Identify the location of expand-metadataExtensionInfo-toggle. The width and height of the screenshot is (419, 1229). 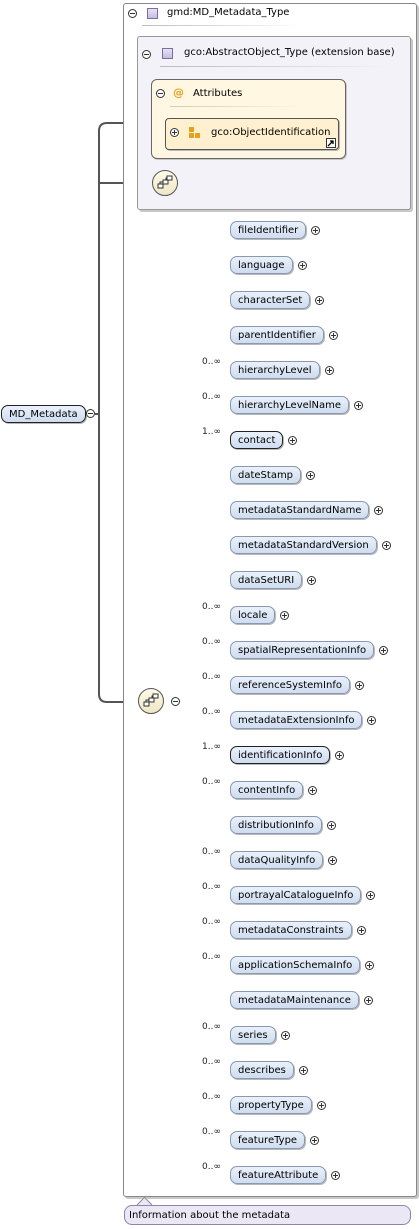
(371, 720).